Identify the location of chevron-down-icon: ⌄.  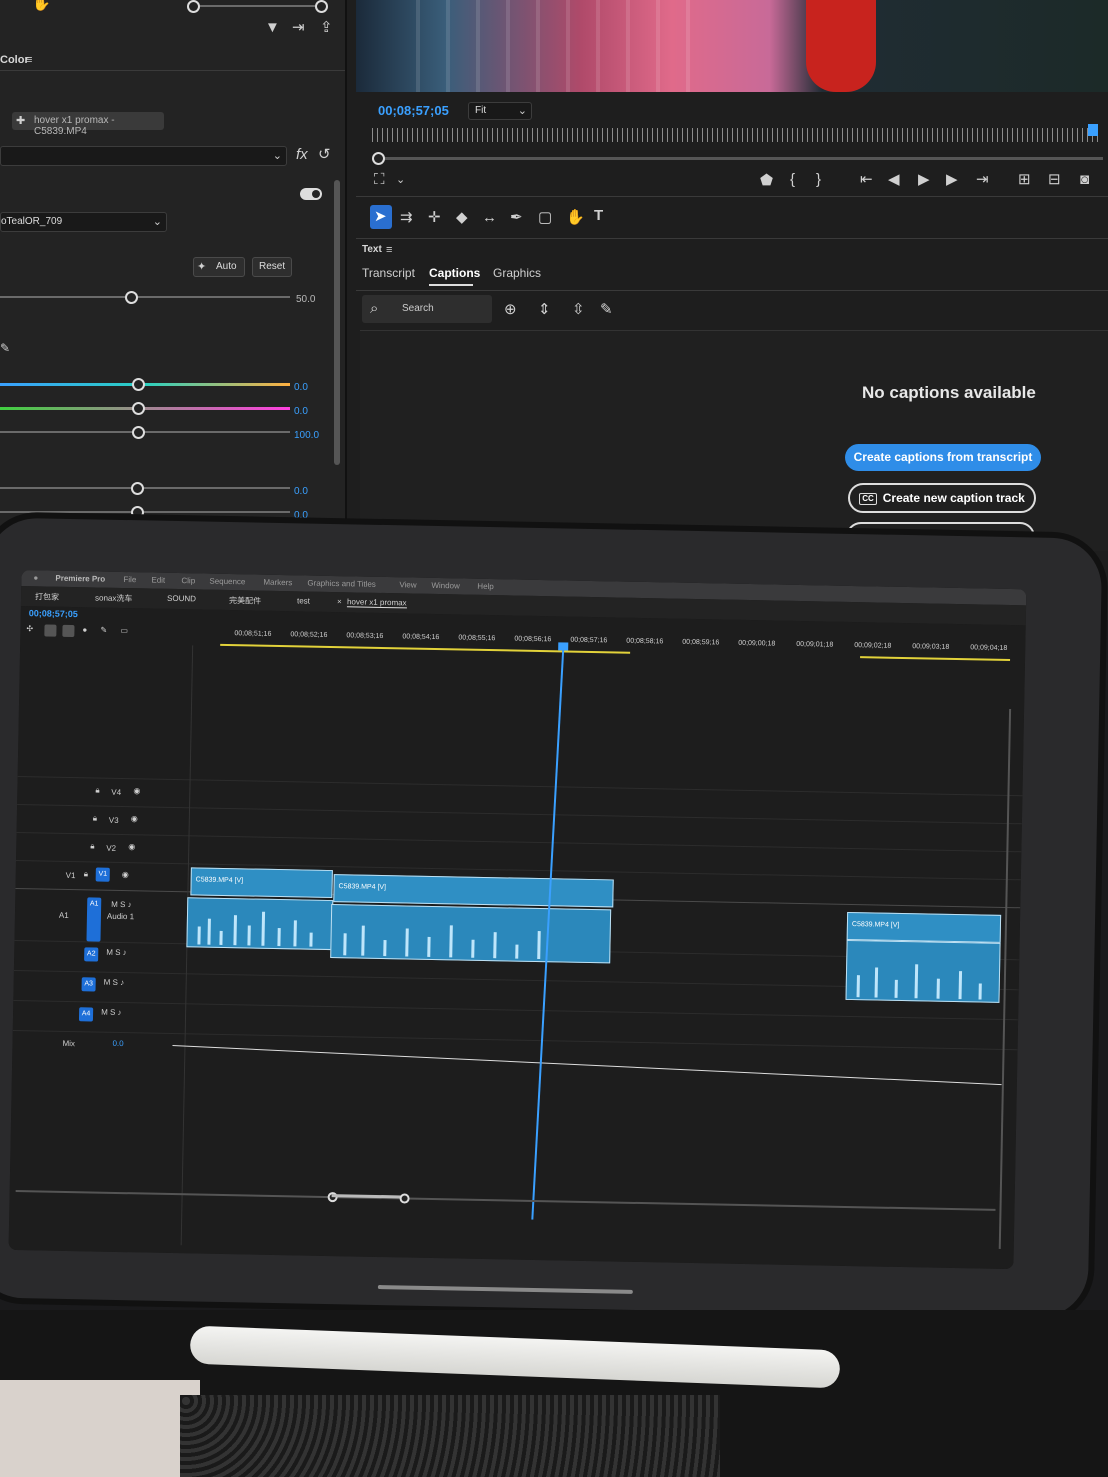
(400, 180).